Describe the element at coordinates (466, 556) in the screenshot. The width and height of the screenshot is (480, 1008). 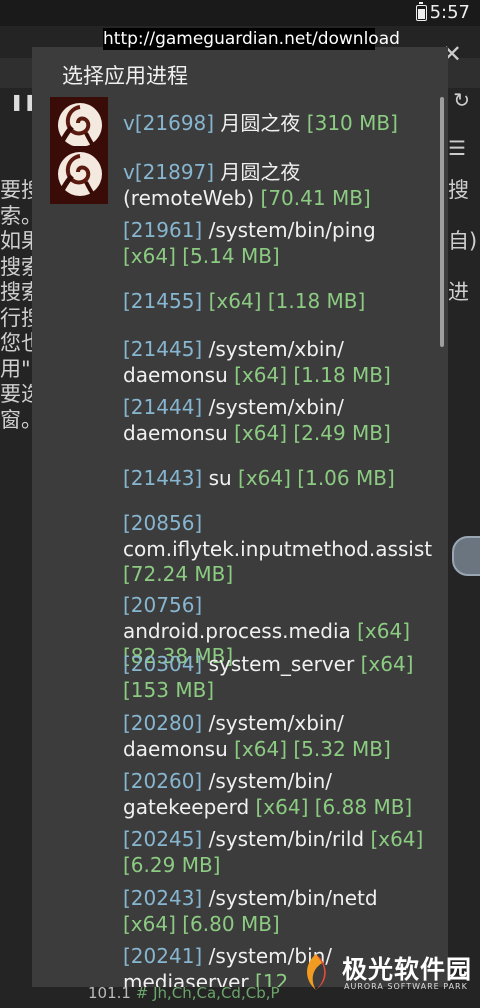
I see `floating-gameguardian-icon` at that location.